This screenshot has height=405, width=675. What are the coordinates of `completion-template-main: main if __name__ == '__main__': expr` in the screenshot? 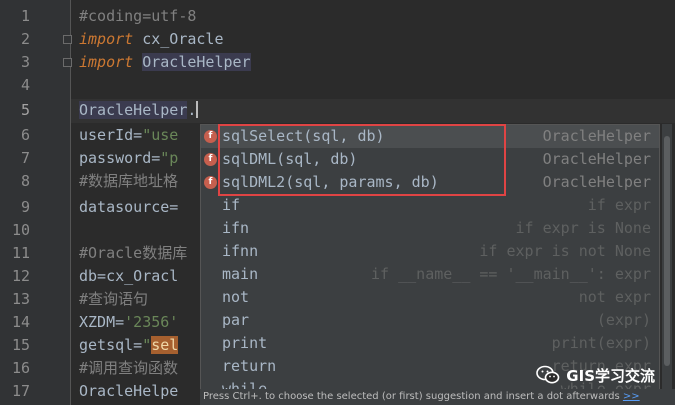 It's located at (430, 274).